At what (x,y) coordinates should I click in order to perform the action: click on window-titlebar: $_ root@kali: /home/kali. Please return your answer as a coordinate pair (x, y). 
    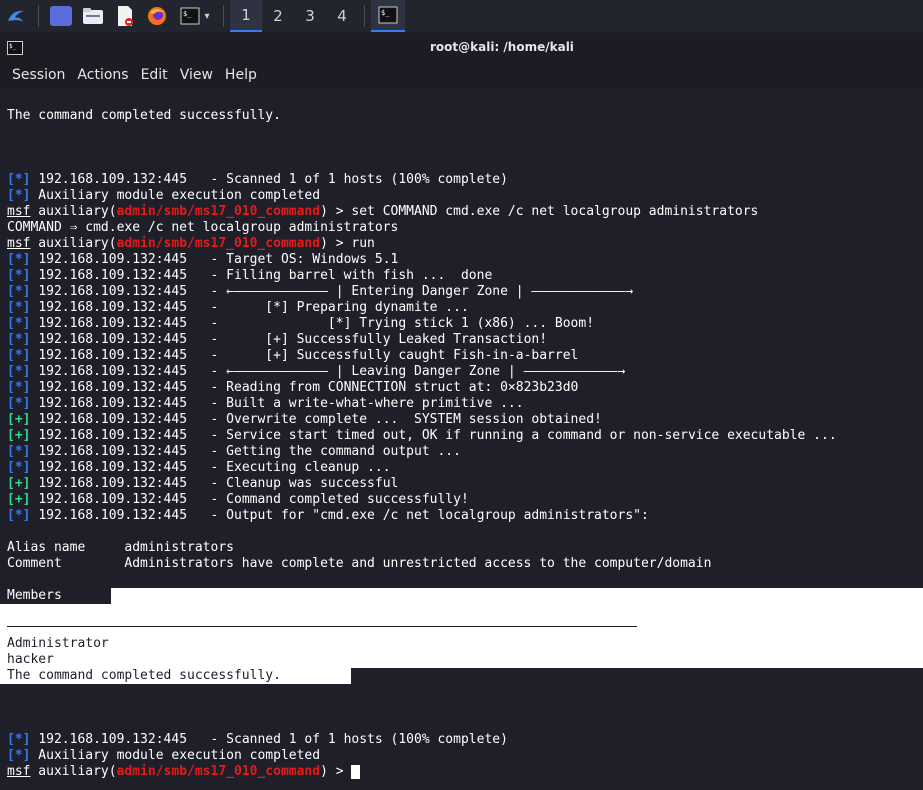
    Looking at the image, I should click on (461, 47).